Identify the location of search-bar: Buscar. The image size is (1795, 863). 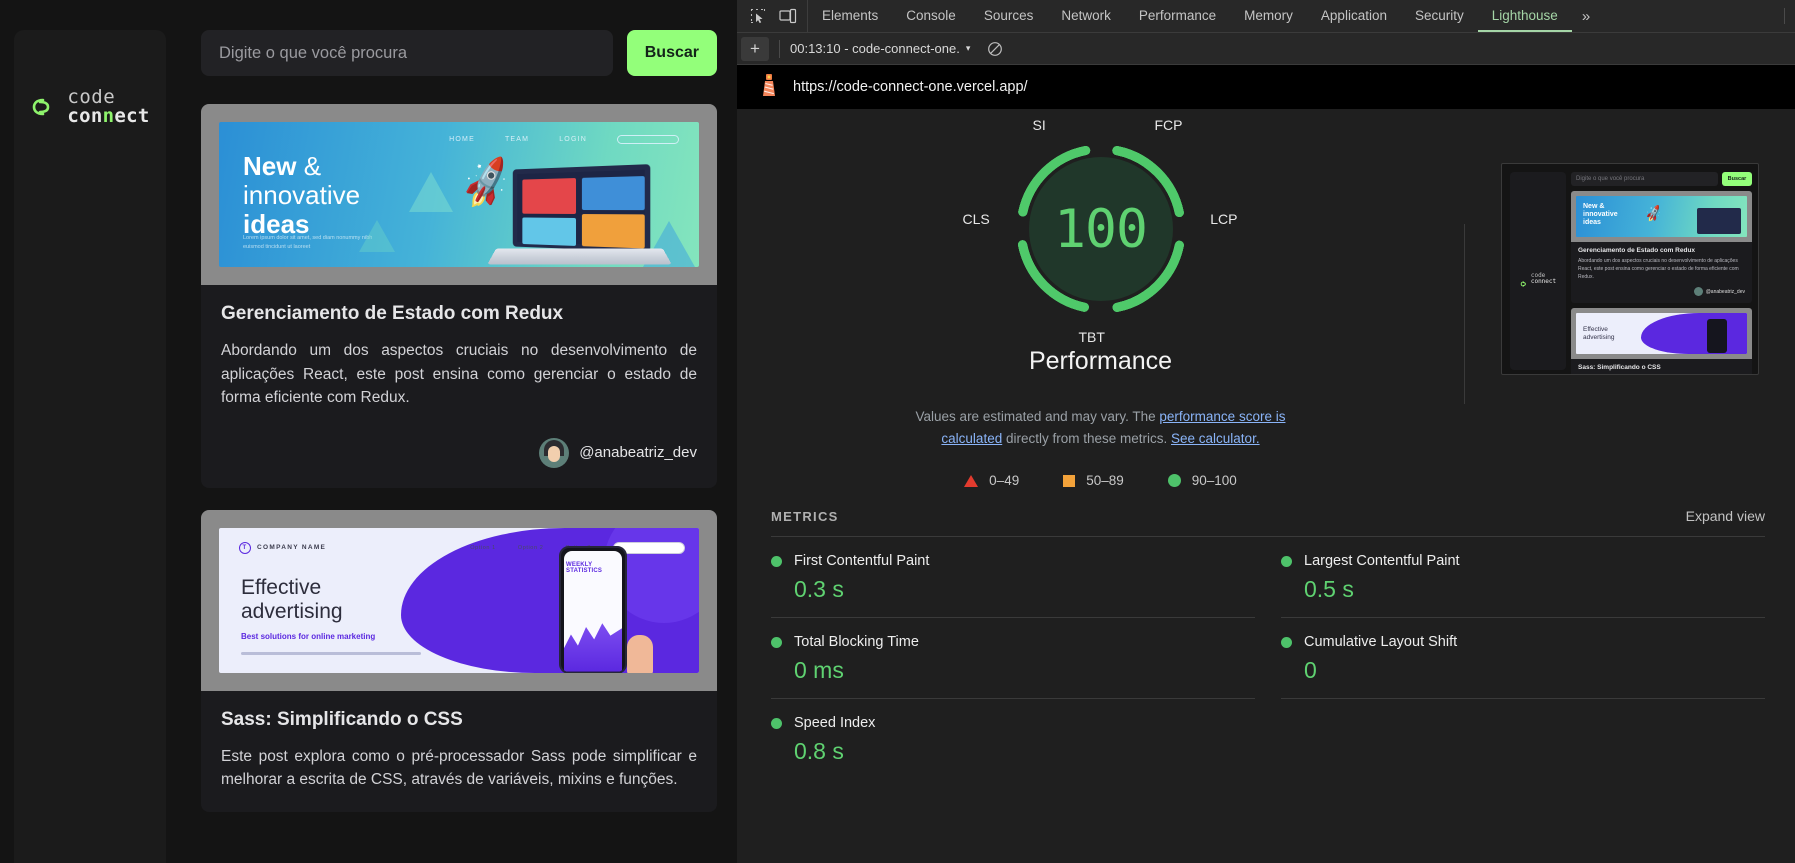
(459, 53).